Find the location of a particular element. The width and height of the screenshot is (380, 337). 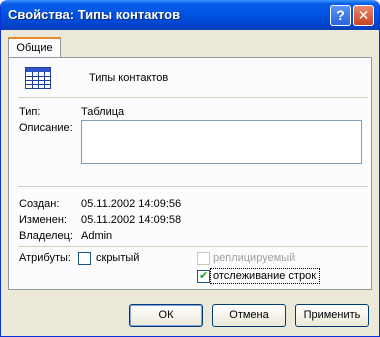

hidden-checkbox-label: скрытый is located at coordinates (118, 258).